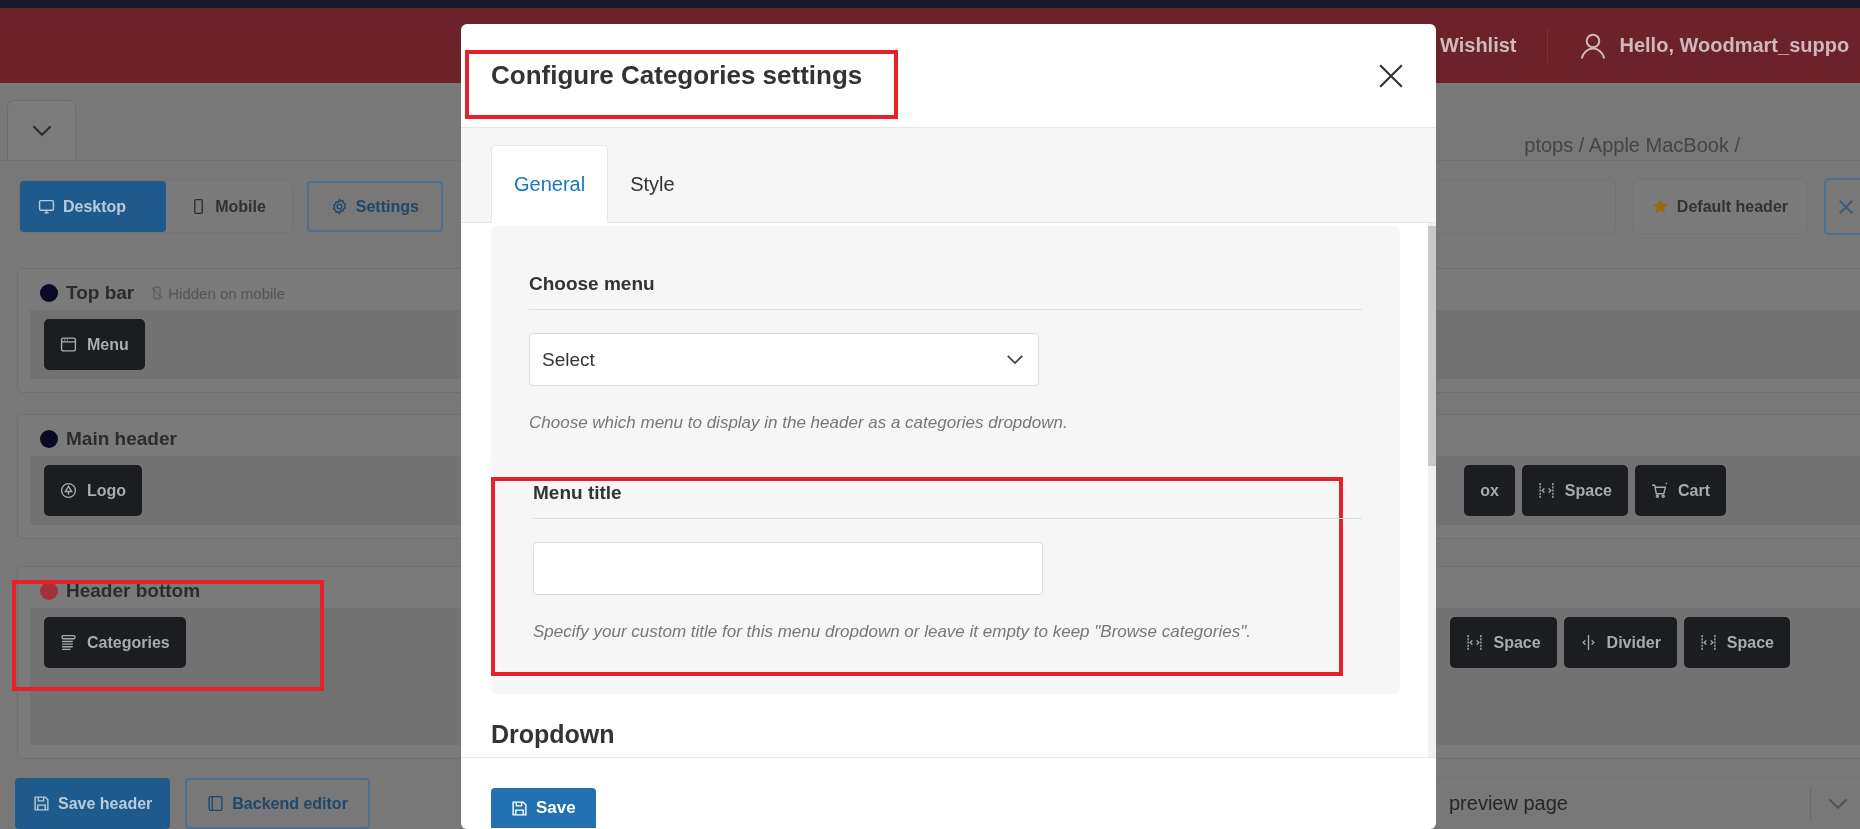  I want to click on row-title: Header bottom, so click(133, 591).